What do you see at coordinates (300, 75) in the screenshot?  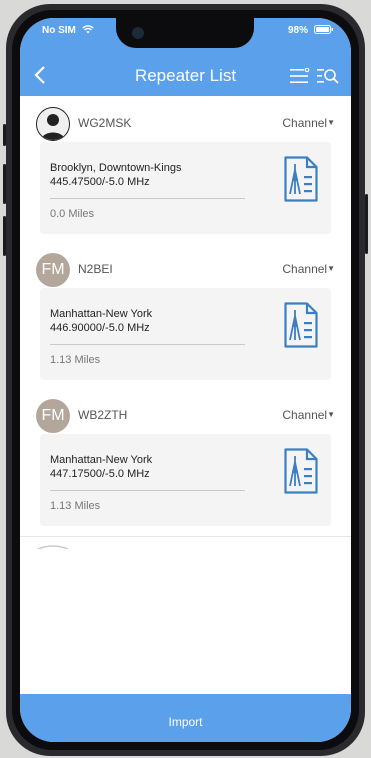 I see `list-filter-icon` at bounding box center [300, 75].